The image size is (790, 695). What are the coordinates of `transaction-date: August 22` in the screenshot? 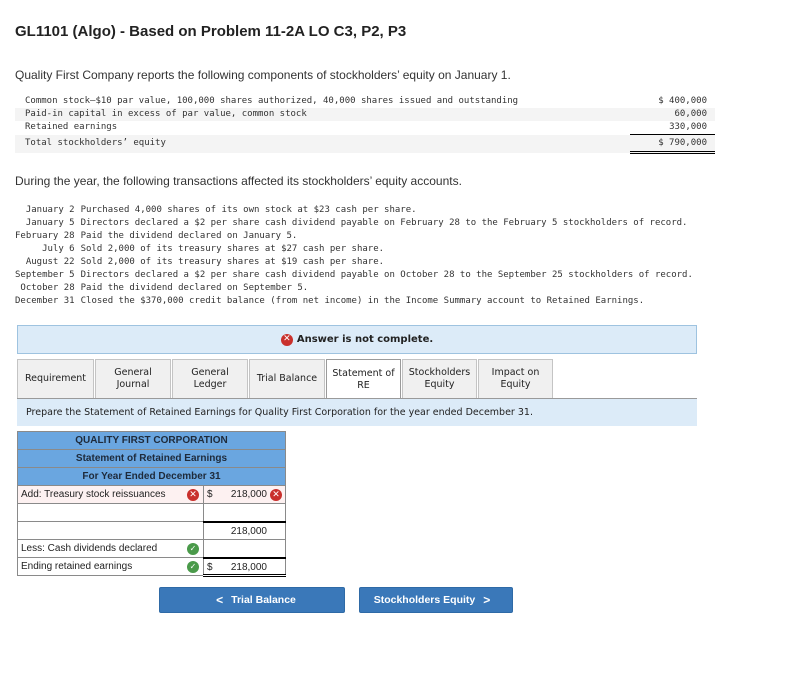 It's located at (50, 262).